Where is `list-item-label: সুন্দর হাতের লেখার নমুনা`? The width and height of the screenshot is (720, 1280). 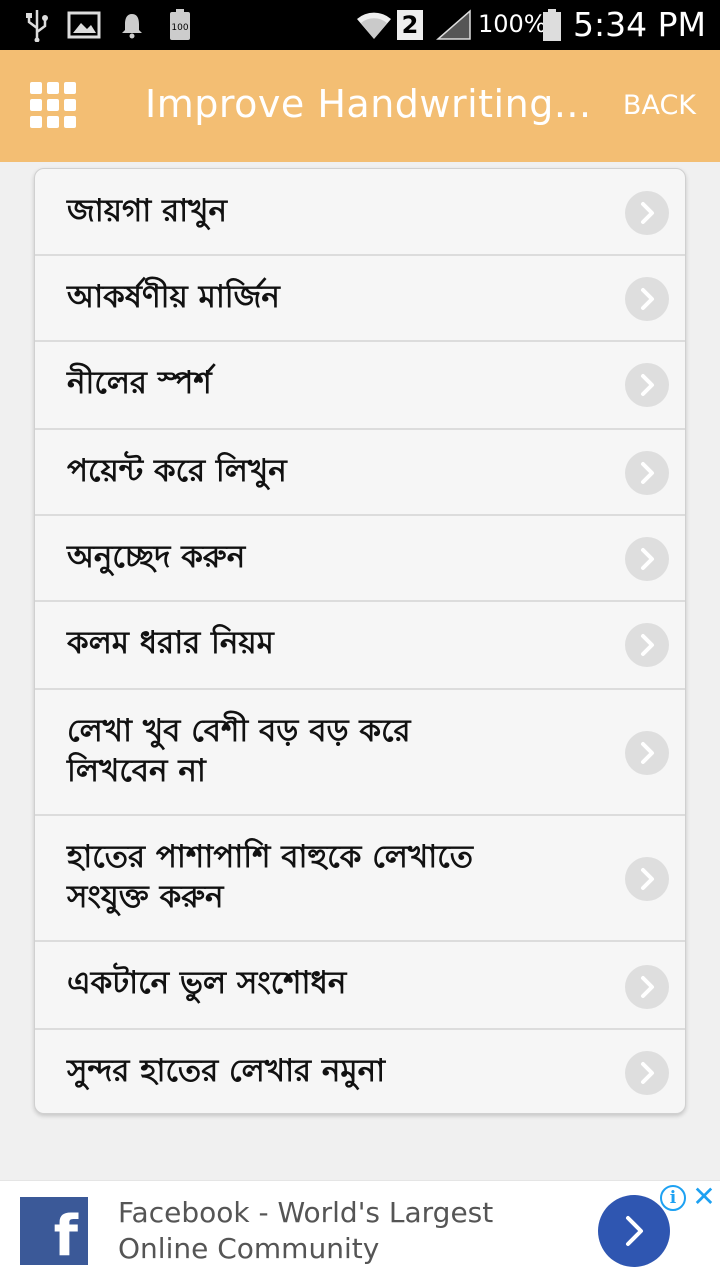 list-item-label: সুন্দর হাতের লেখার নমুনা is located at coordinates (226, 1071).